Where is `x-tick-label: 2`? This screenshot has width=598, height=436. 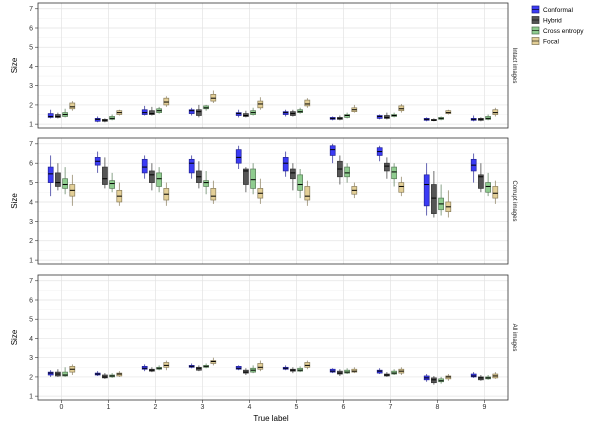
x-tick-label: 2 is located at coordinates (156, 407).